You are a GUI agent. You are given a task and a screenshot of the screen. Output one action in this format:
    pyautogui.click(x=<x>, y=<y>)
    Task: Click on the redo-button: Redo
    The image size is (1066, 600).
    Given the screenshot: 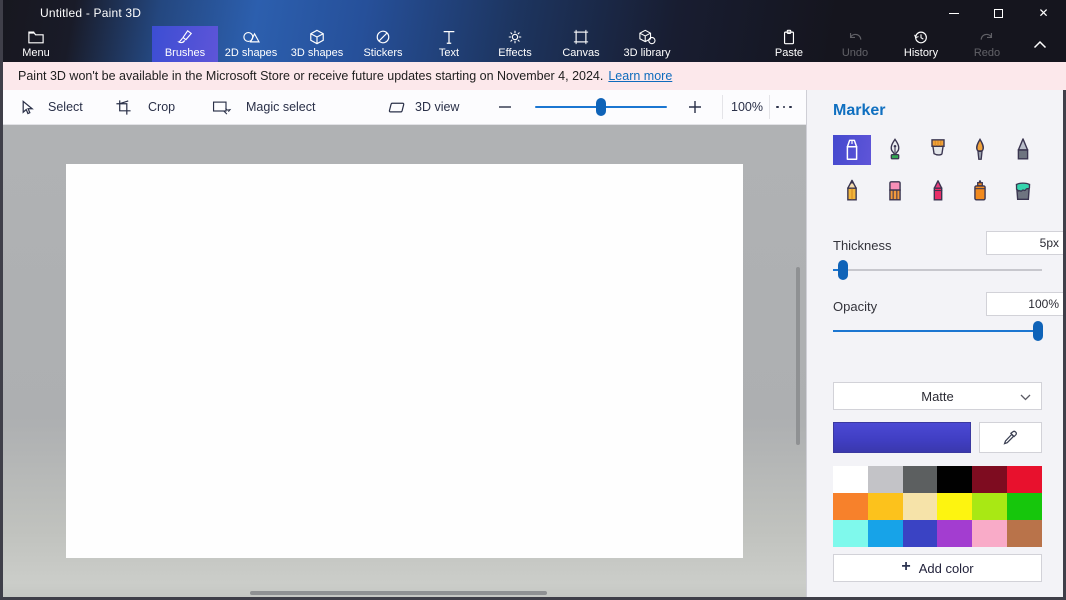 What is the action you would take?
    pyautogui.click(x=987, y=44)
    